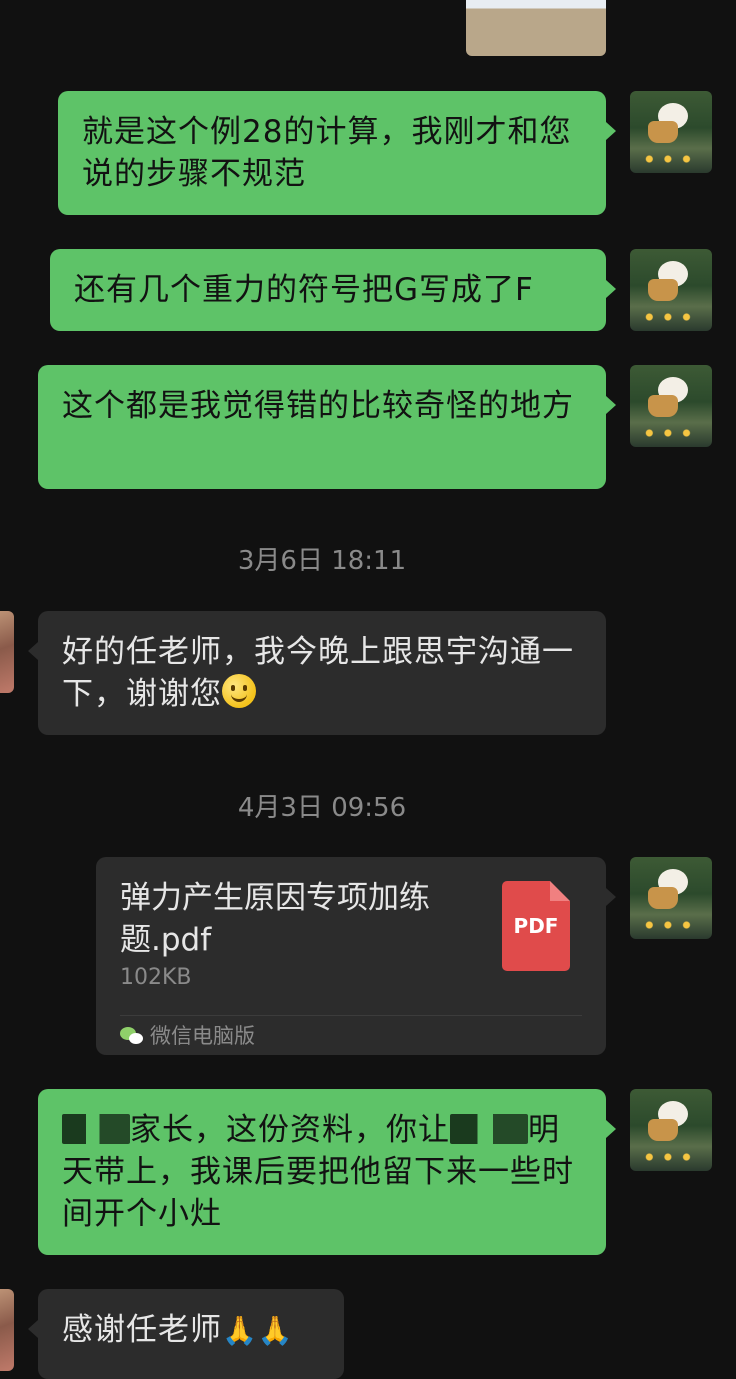  What do you see at coordinates (239, 691) in the screenshot?
I see `smiley-emoji-icon` at bounding box center [239, 691].